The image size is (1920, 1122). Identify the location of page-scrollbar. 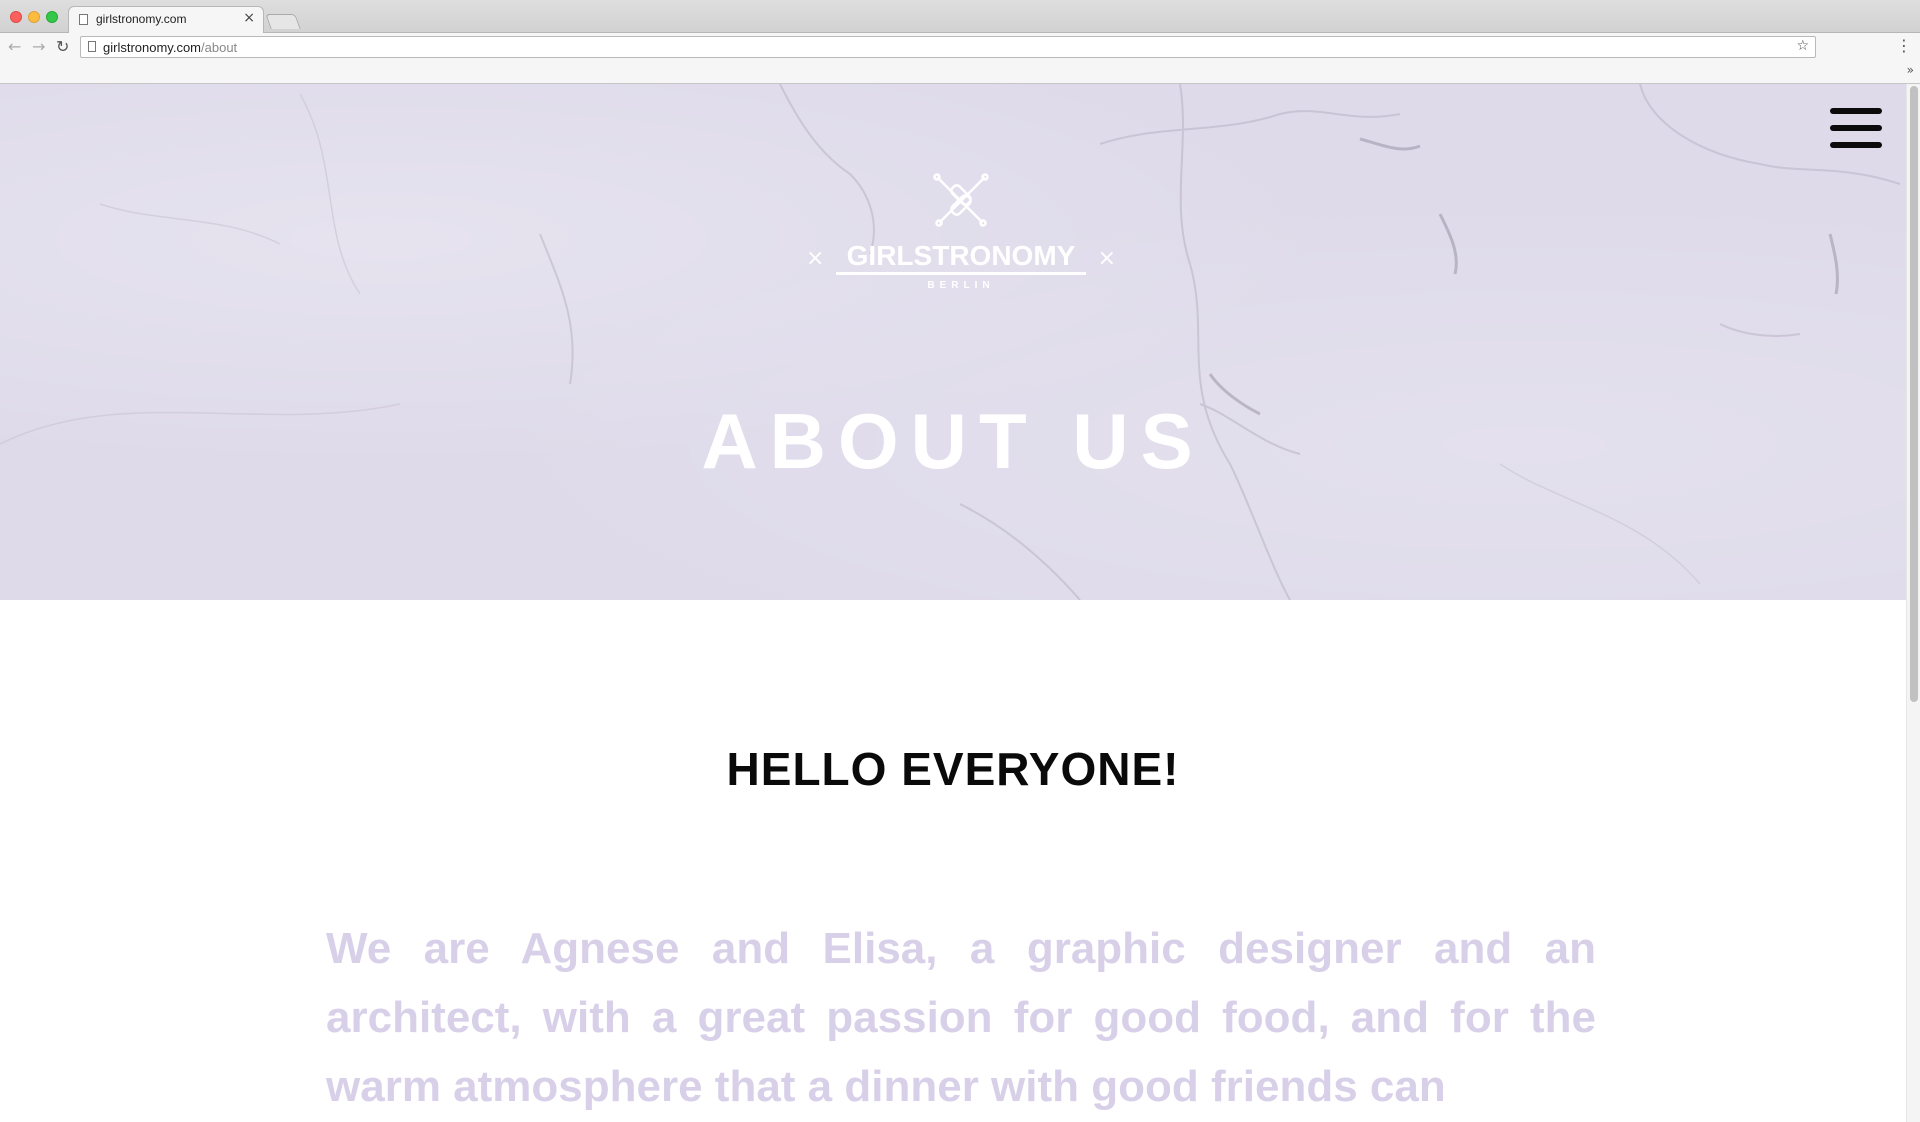
(1913, 603).